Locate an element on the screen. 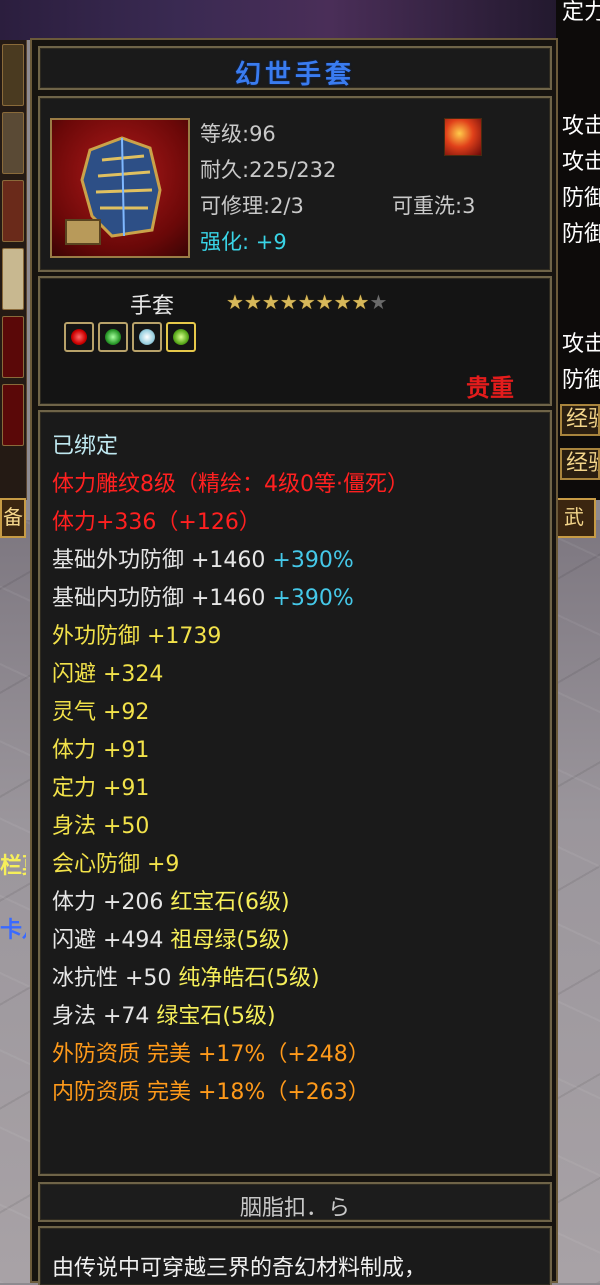  player-name: 栏莫 is located at coordinates (13, 866).